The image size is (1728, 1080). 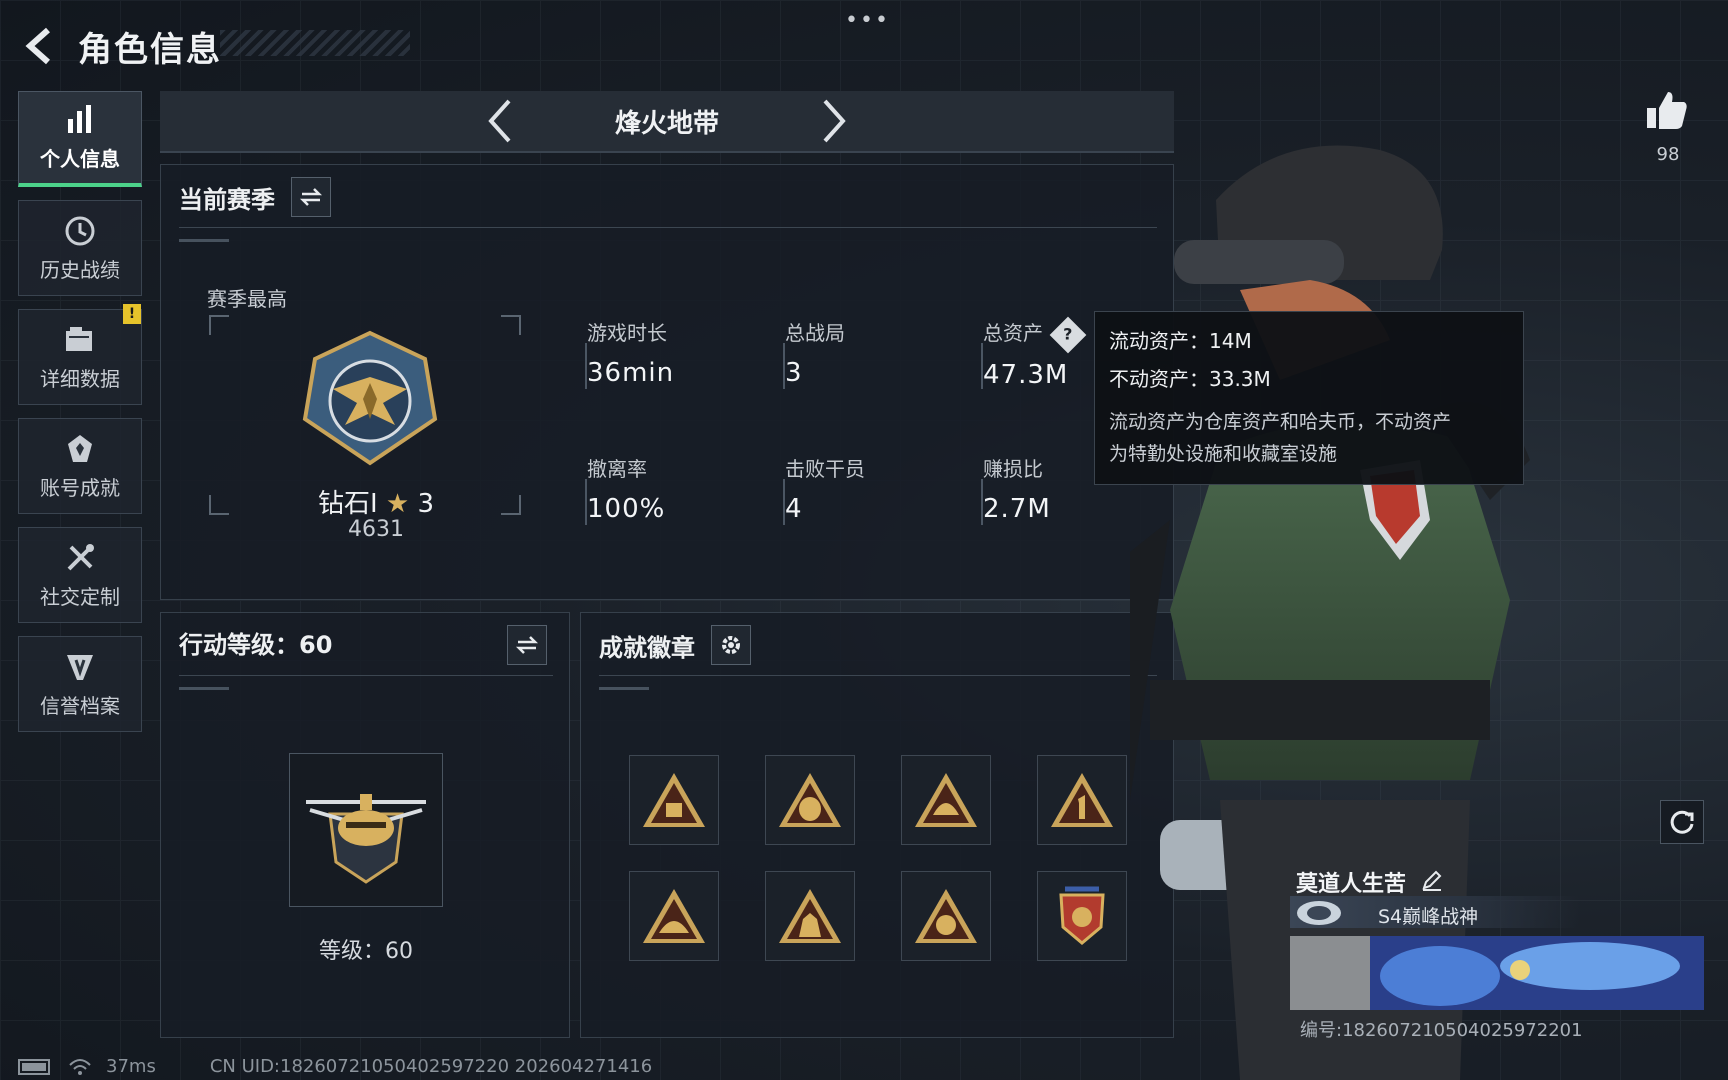 What do you see at coordinates (37, 46) in the screenshot?
I see `back-arrow-icon` at bounding box center [37, 46].